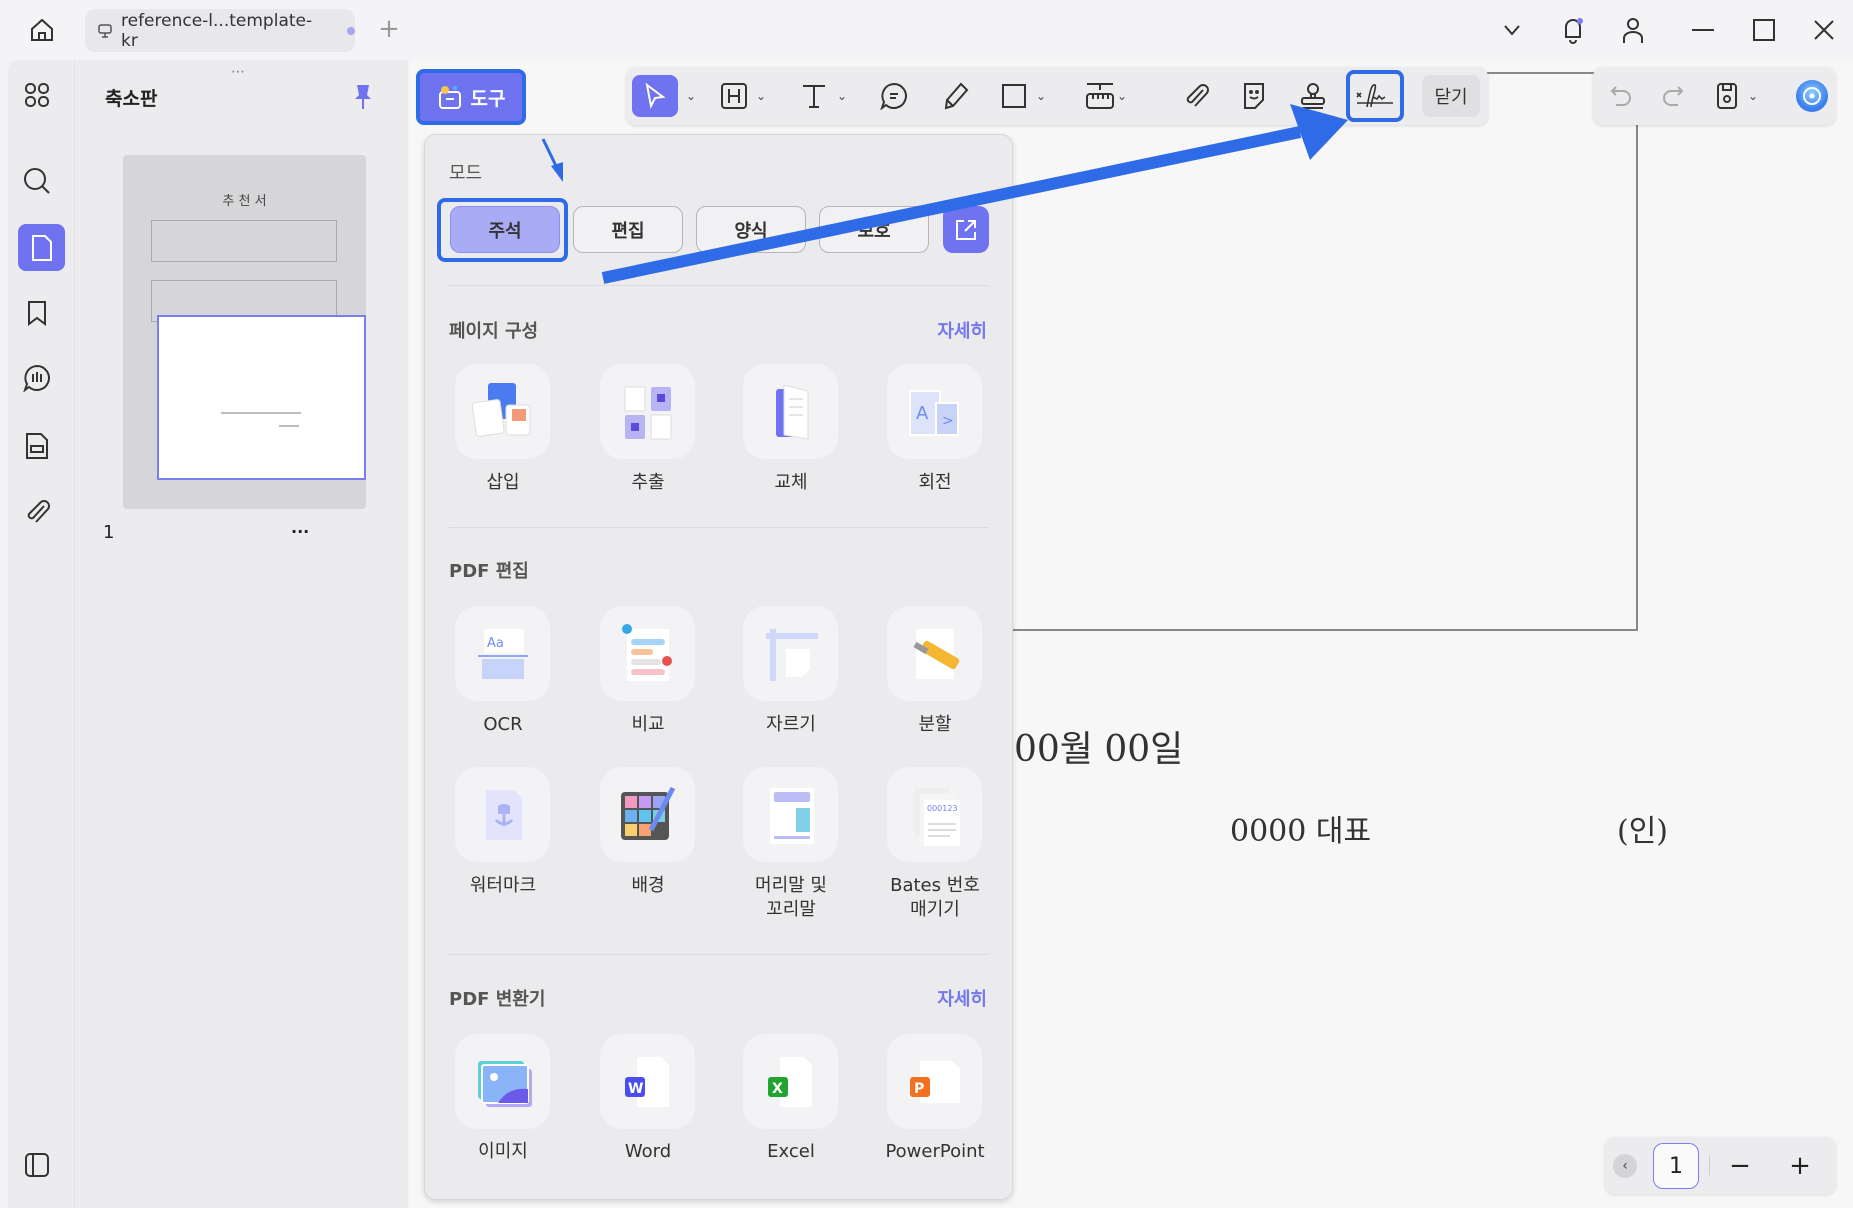 This screenshot has width=1853, height=1208. I want to click on watermark-tile, so click(502, 814).